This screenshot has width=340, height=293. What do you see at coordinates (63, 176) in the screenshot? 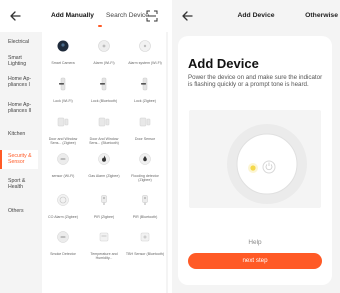
I see `device-label: sensor (Wi-Fi)` at bounding box center [63, 176].